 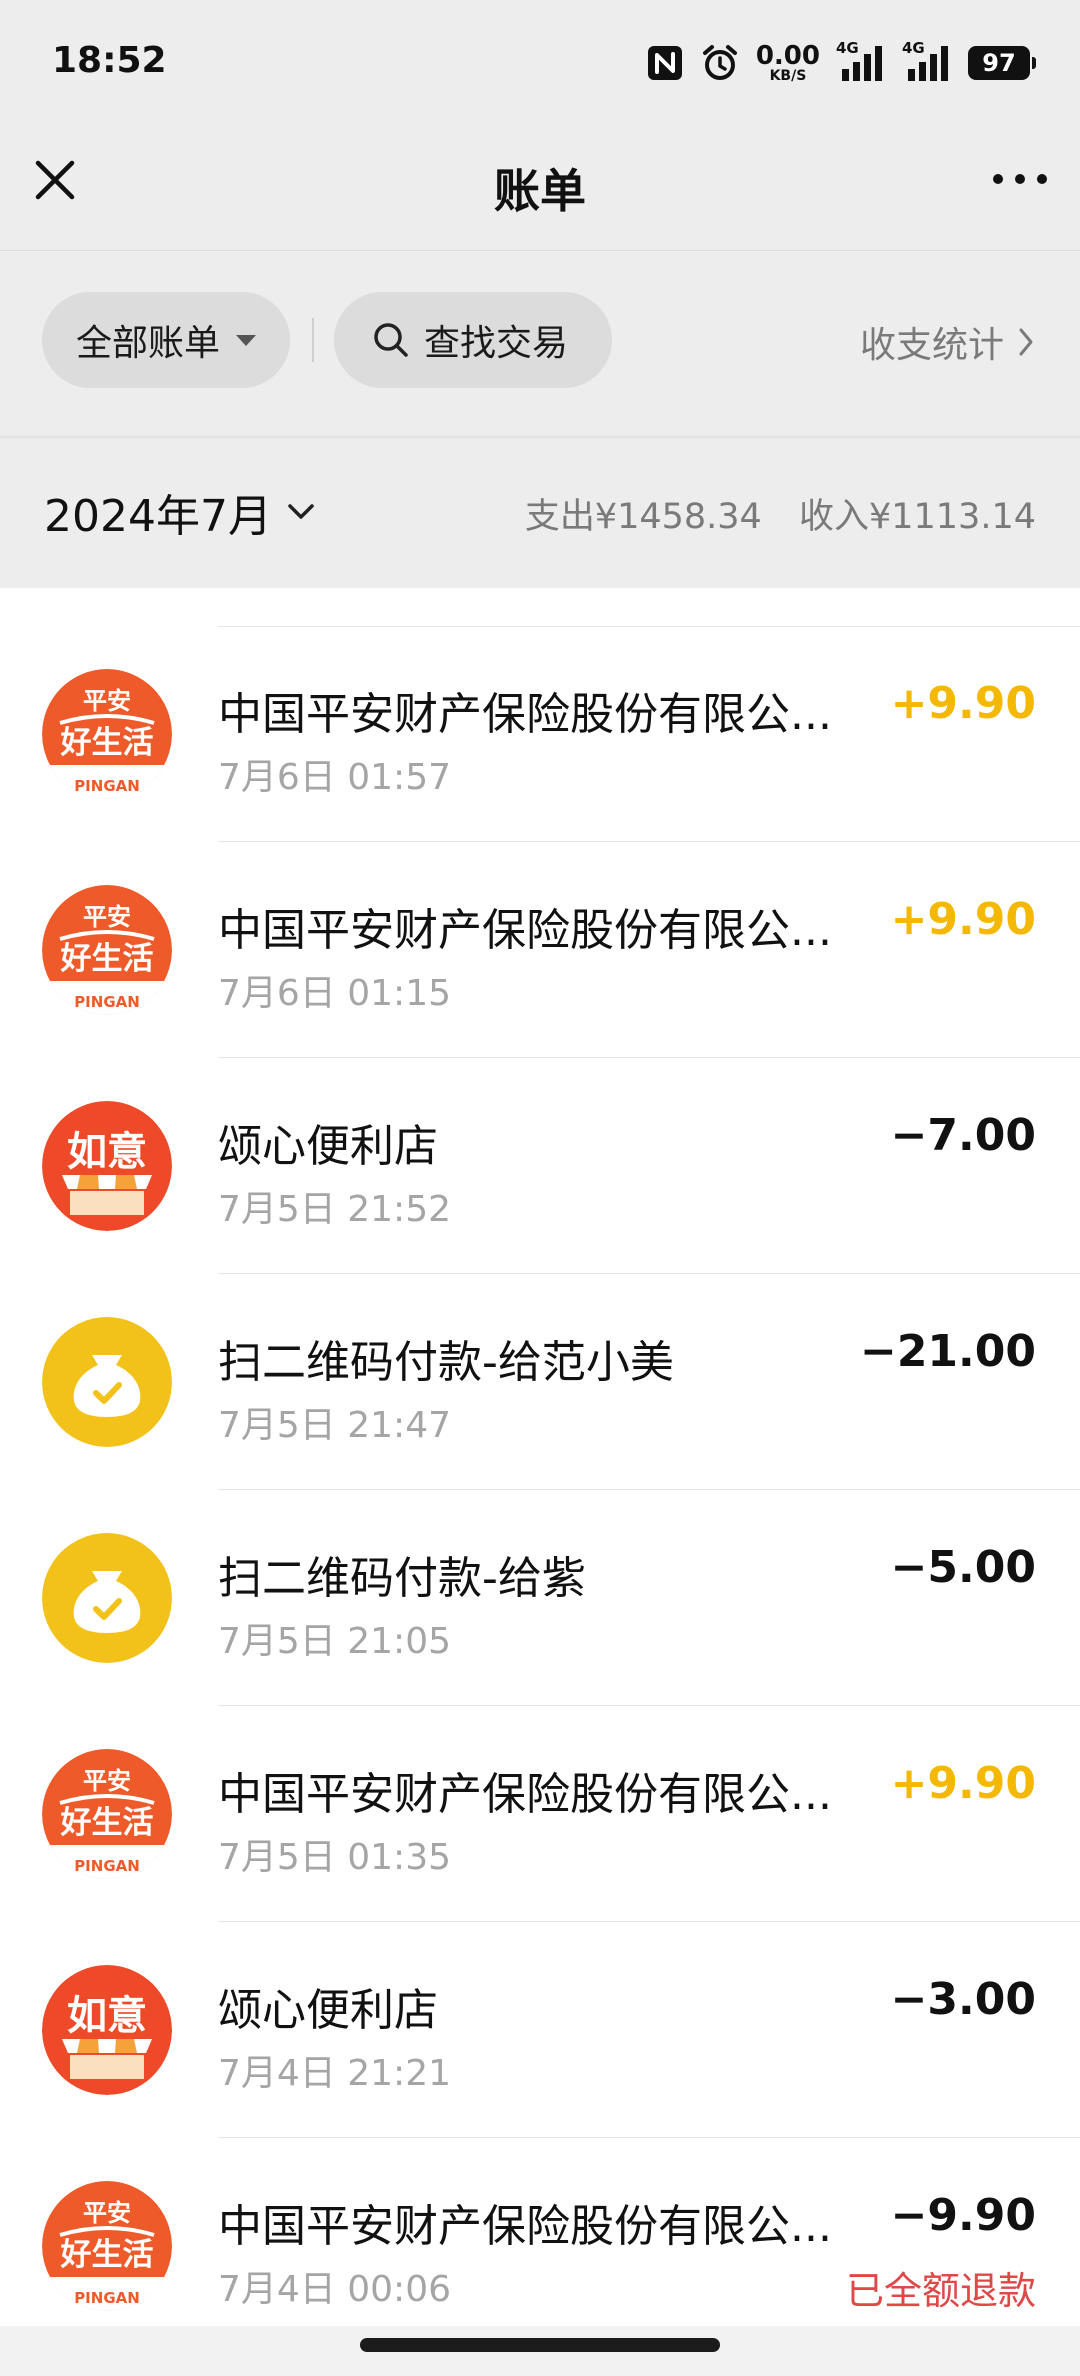 I want to click on nfc-icon, so click(x=665, y=63).